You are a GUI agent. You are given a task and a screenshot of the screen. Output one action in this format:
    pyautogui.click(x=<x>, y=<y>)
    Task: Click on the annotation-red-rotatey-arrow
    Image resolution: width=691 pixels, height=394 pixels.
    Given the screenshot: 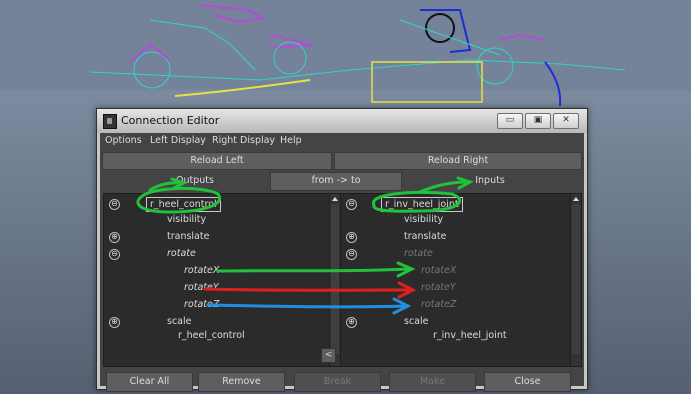 What is the action you would take?
    pyautogui.click(x=310, y=290)
    